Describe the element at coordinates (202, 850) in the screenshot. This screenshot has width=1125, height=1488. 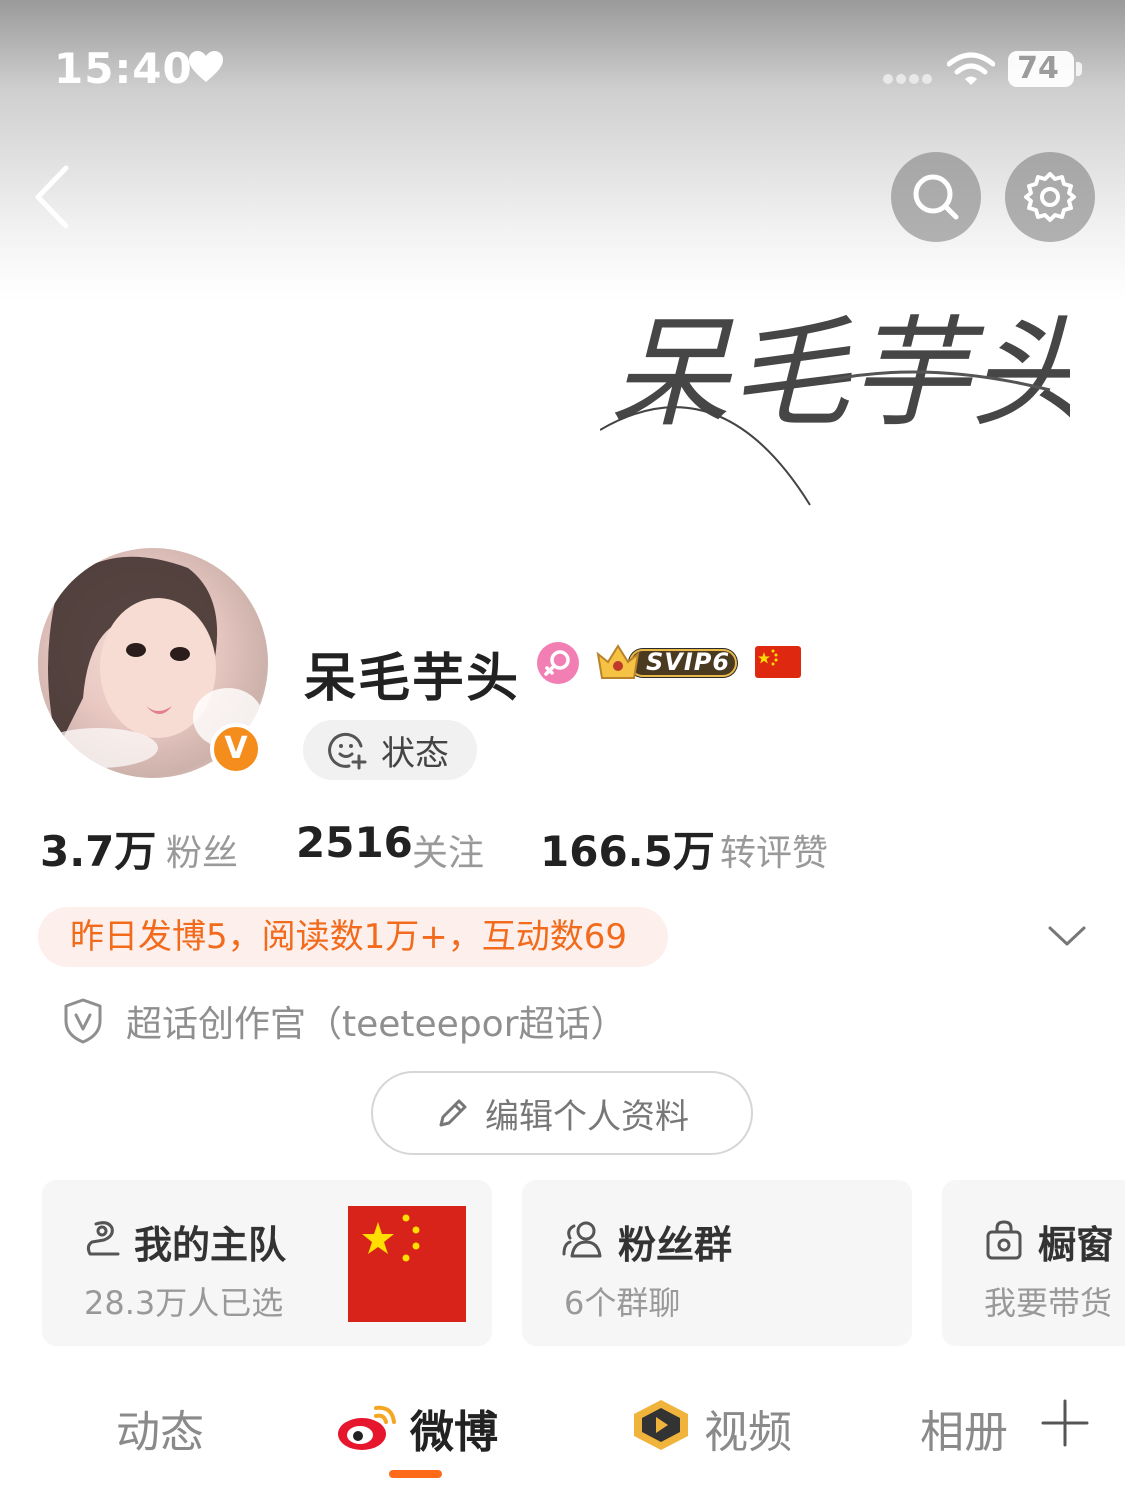
I see `followers-label: 粉丝` at that location.